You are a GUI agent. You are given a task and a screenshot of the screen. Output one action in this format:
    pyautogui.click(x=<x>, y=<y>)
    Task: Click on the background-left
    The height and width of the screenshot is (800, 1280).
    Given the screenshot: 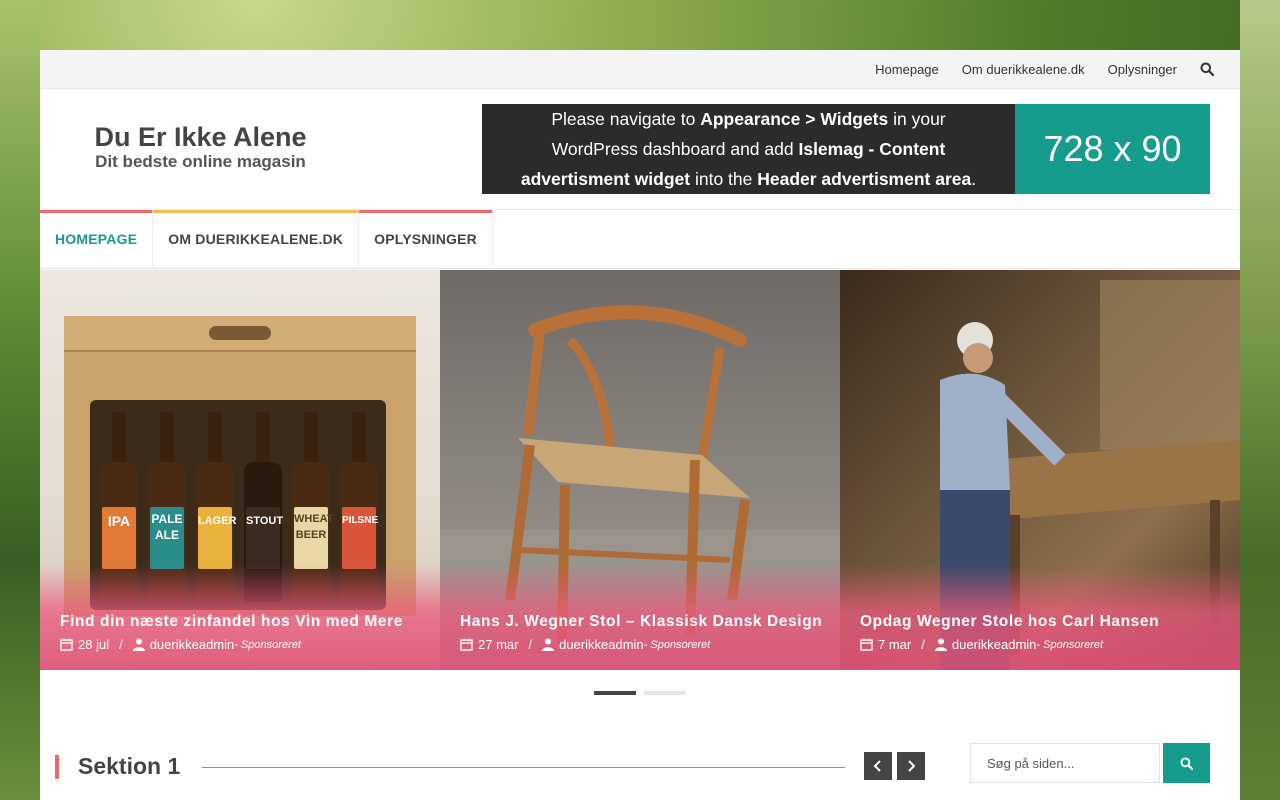 What is the action you would take?
    pyautogui.click(x=20, y=400)
    